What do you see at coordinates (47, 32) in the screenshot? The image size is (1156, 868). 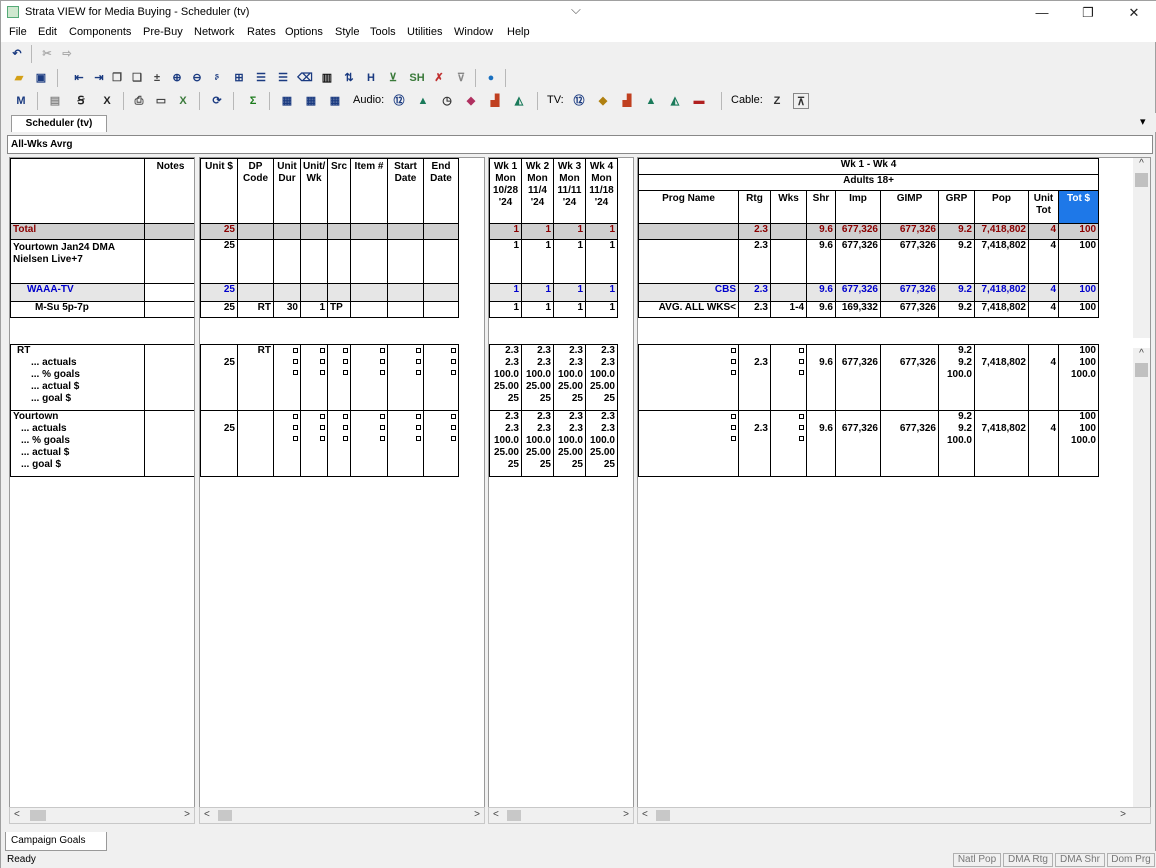 I see `menu-edit: Edit` at bounding box center [47, 32].